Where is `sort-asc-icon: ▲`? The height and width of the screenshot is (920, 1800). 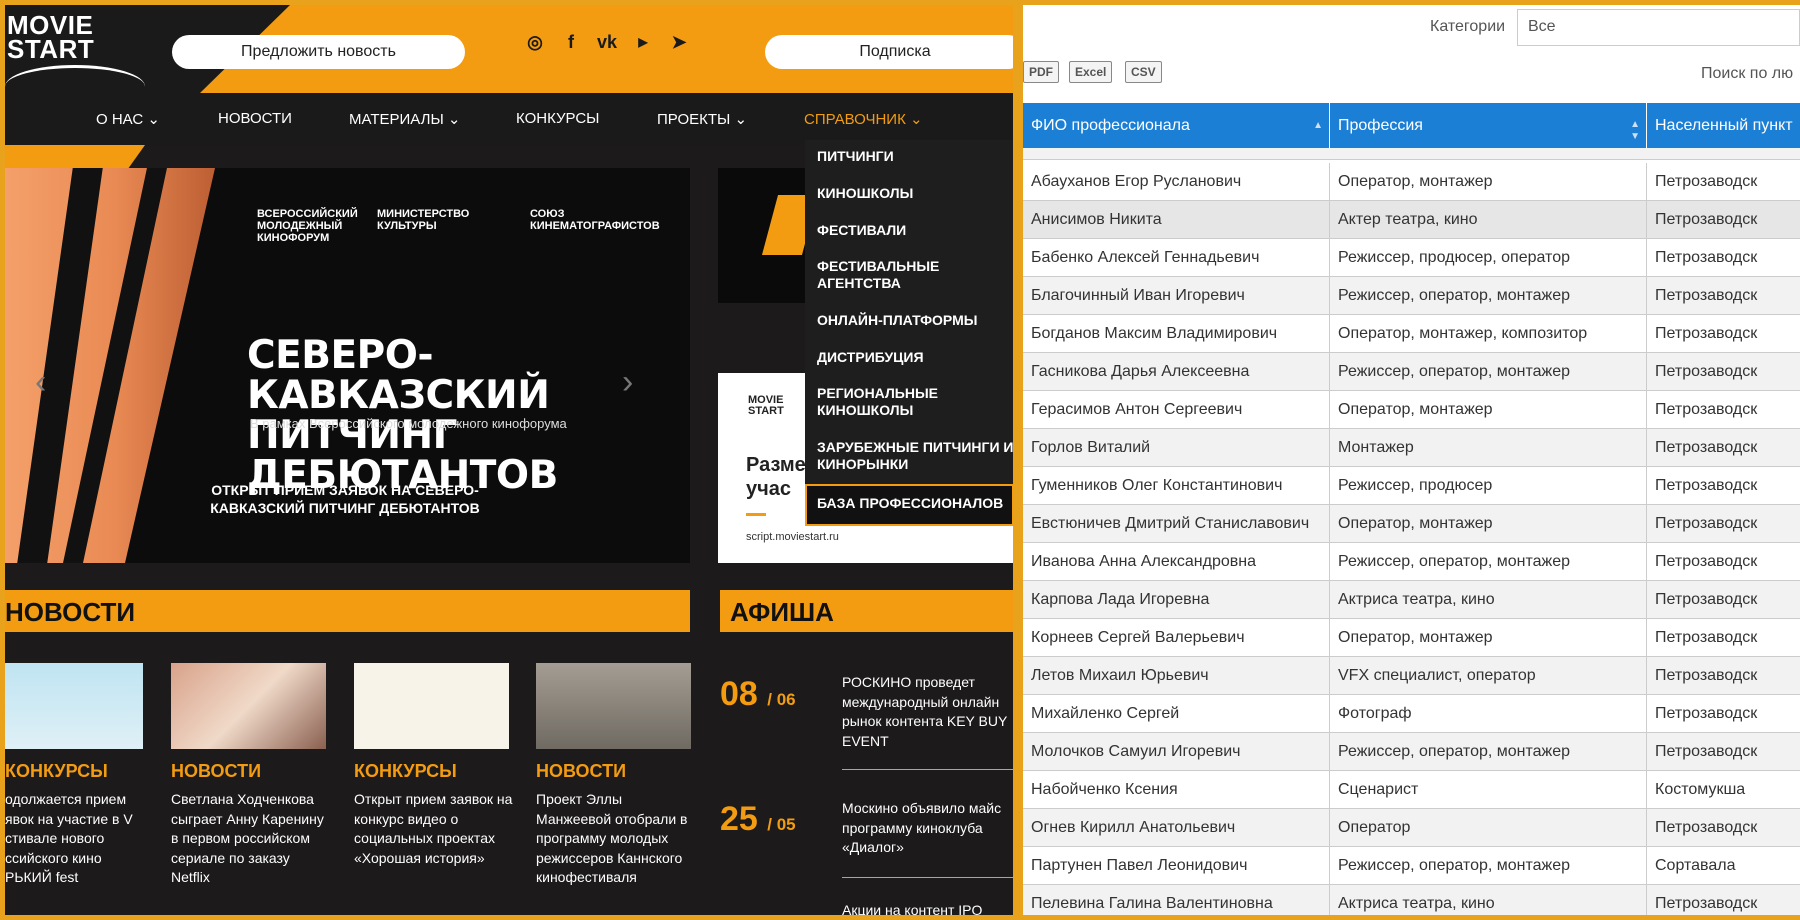
sort-asc-icon: ▲ is located at coordinates (1318, 125).